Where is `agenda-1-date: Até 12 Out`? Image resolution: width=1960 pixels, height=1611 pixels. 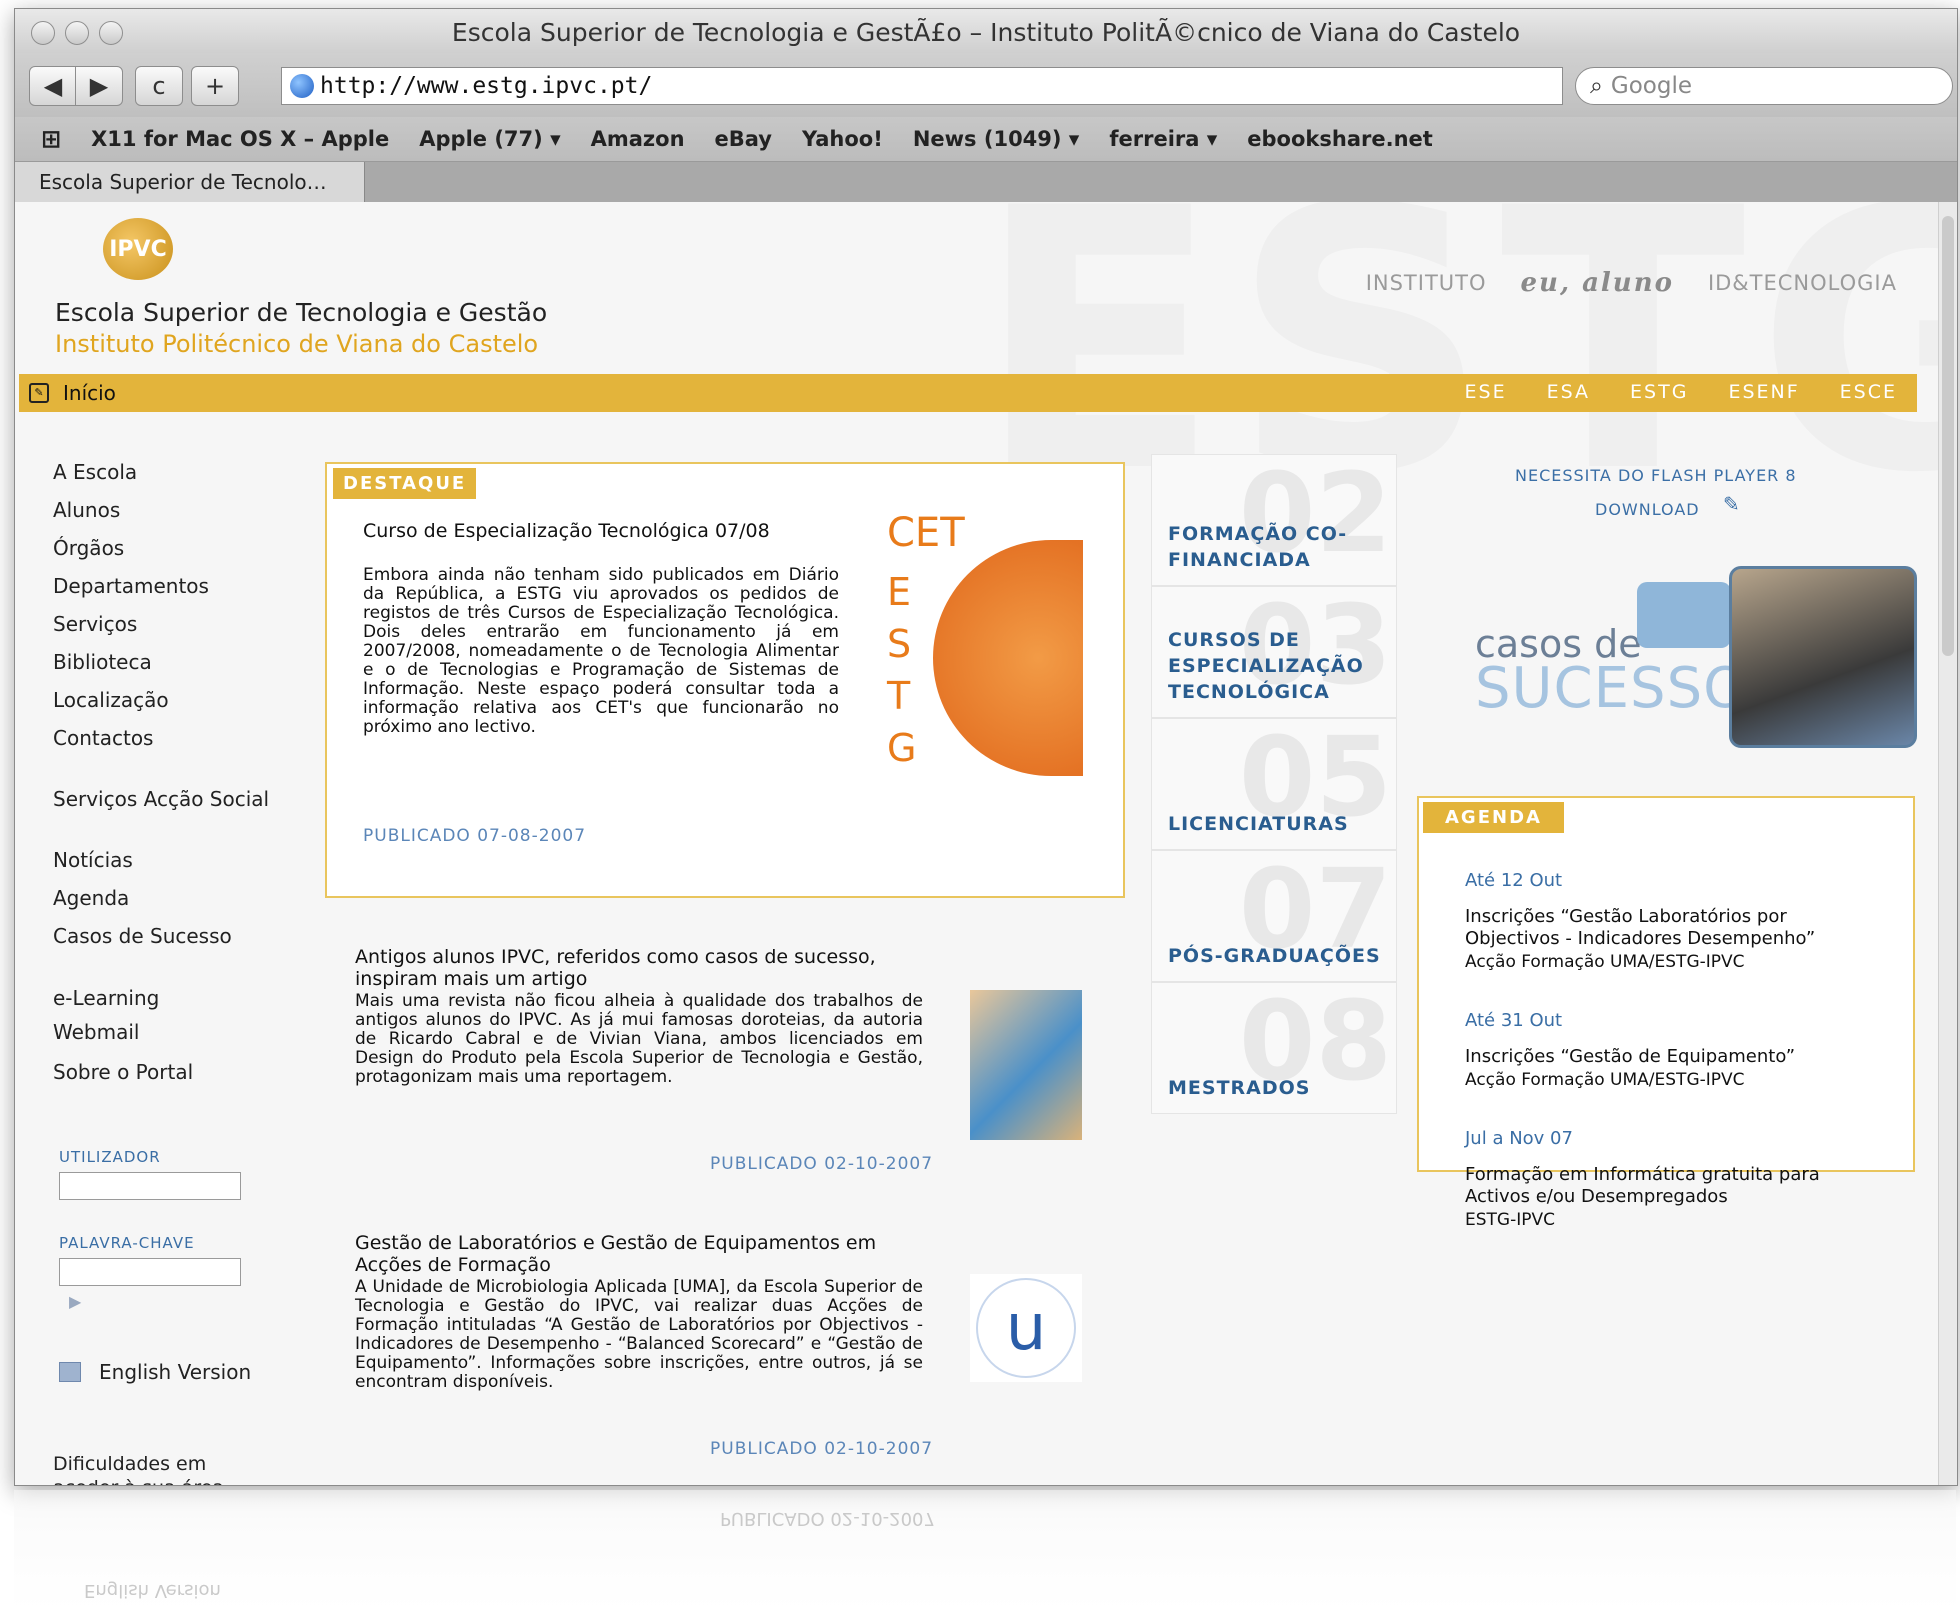 agenda-1-date: Até 12 Out is located at coordinates (1514, 880).